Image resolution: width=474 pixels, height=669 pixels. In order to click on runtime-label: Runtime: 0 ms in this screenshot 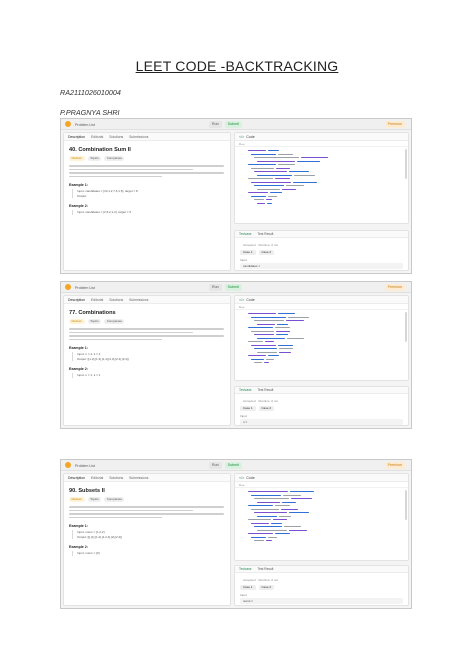, I will do `click(268, 580)`.